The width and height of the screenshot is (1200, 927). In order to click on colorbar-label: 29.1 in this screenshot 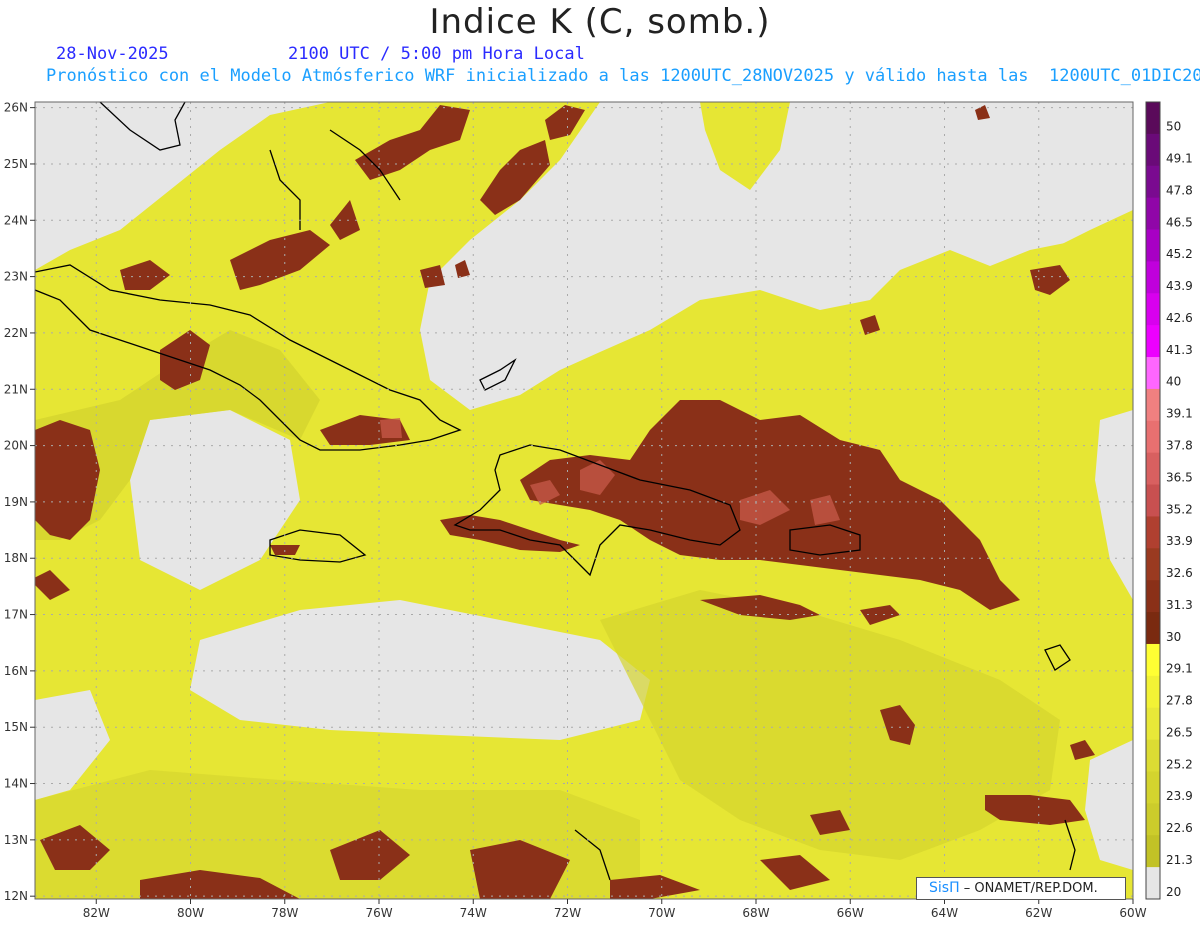, I will do `click(1179, 669)`.